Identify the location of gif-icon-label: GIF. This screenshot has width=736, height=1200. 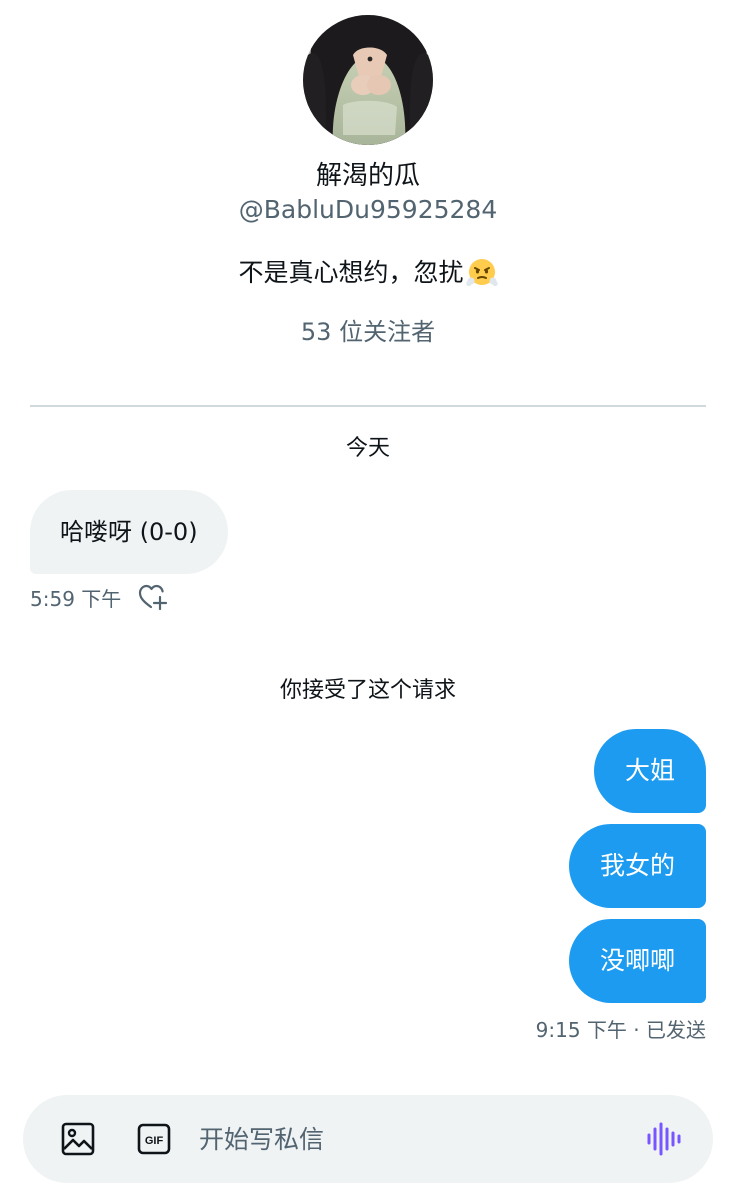
(154, 1141).